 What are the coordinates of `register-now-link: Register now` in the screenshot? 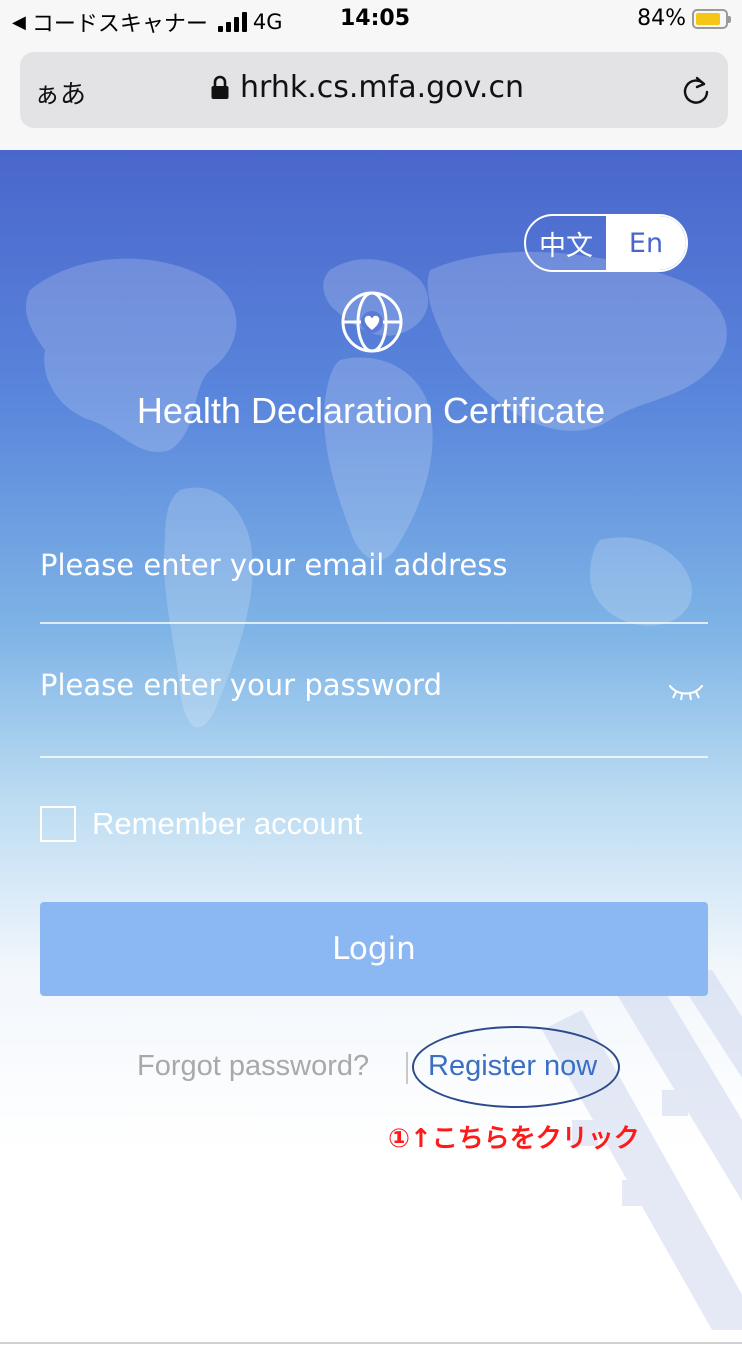 It's located at (512, 1066).